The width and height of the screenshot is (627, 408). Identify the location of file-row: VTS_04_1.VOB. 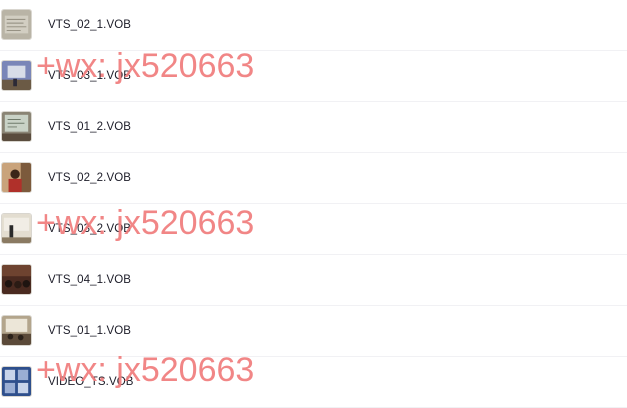
(313, 280).